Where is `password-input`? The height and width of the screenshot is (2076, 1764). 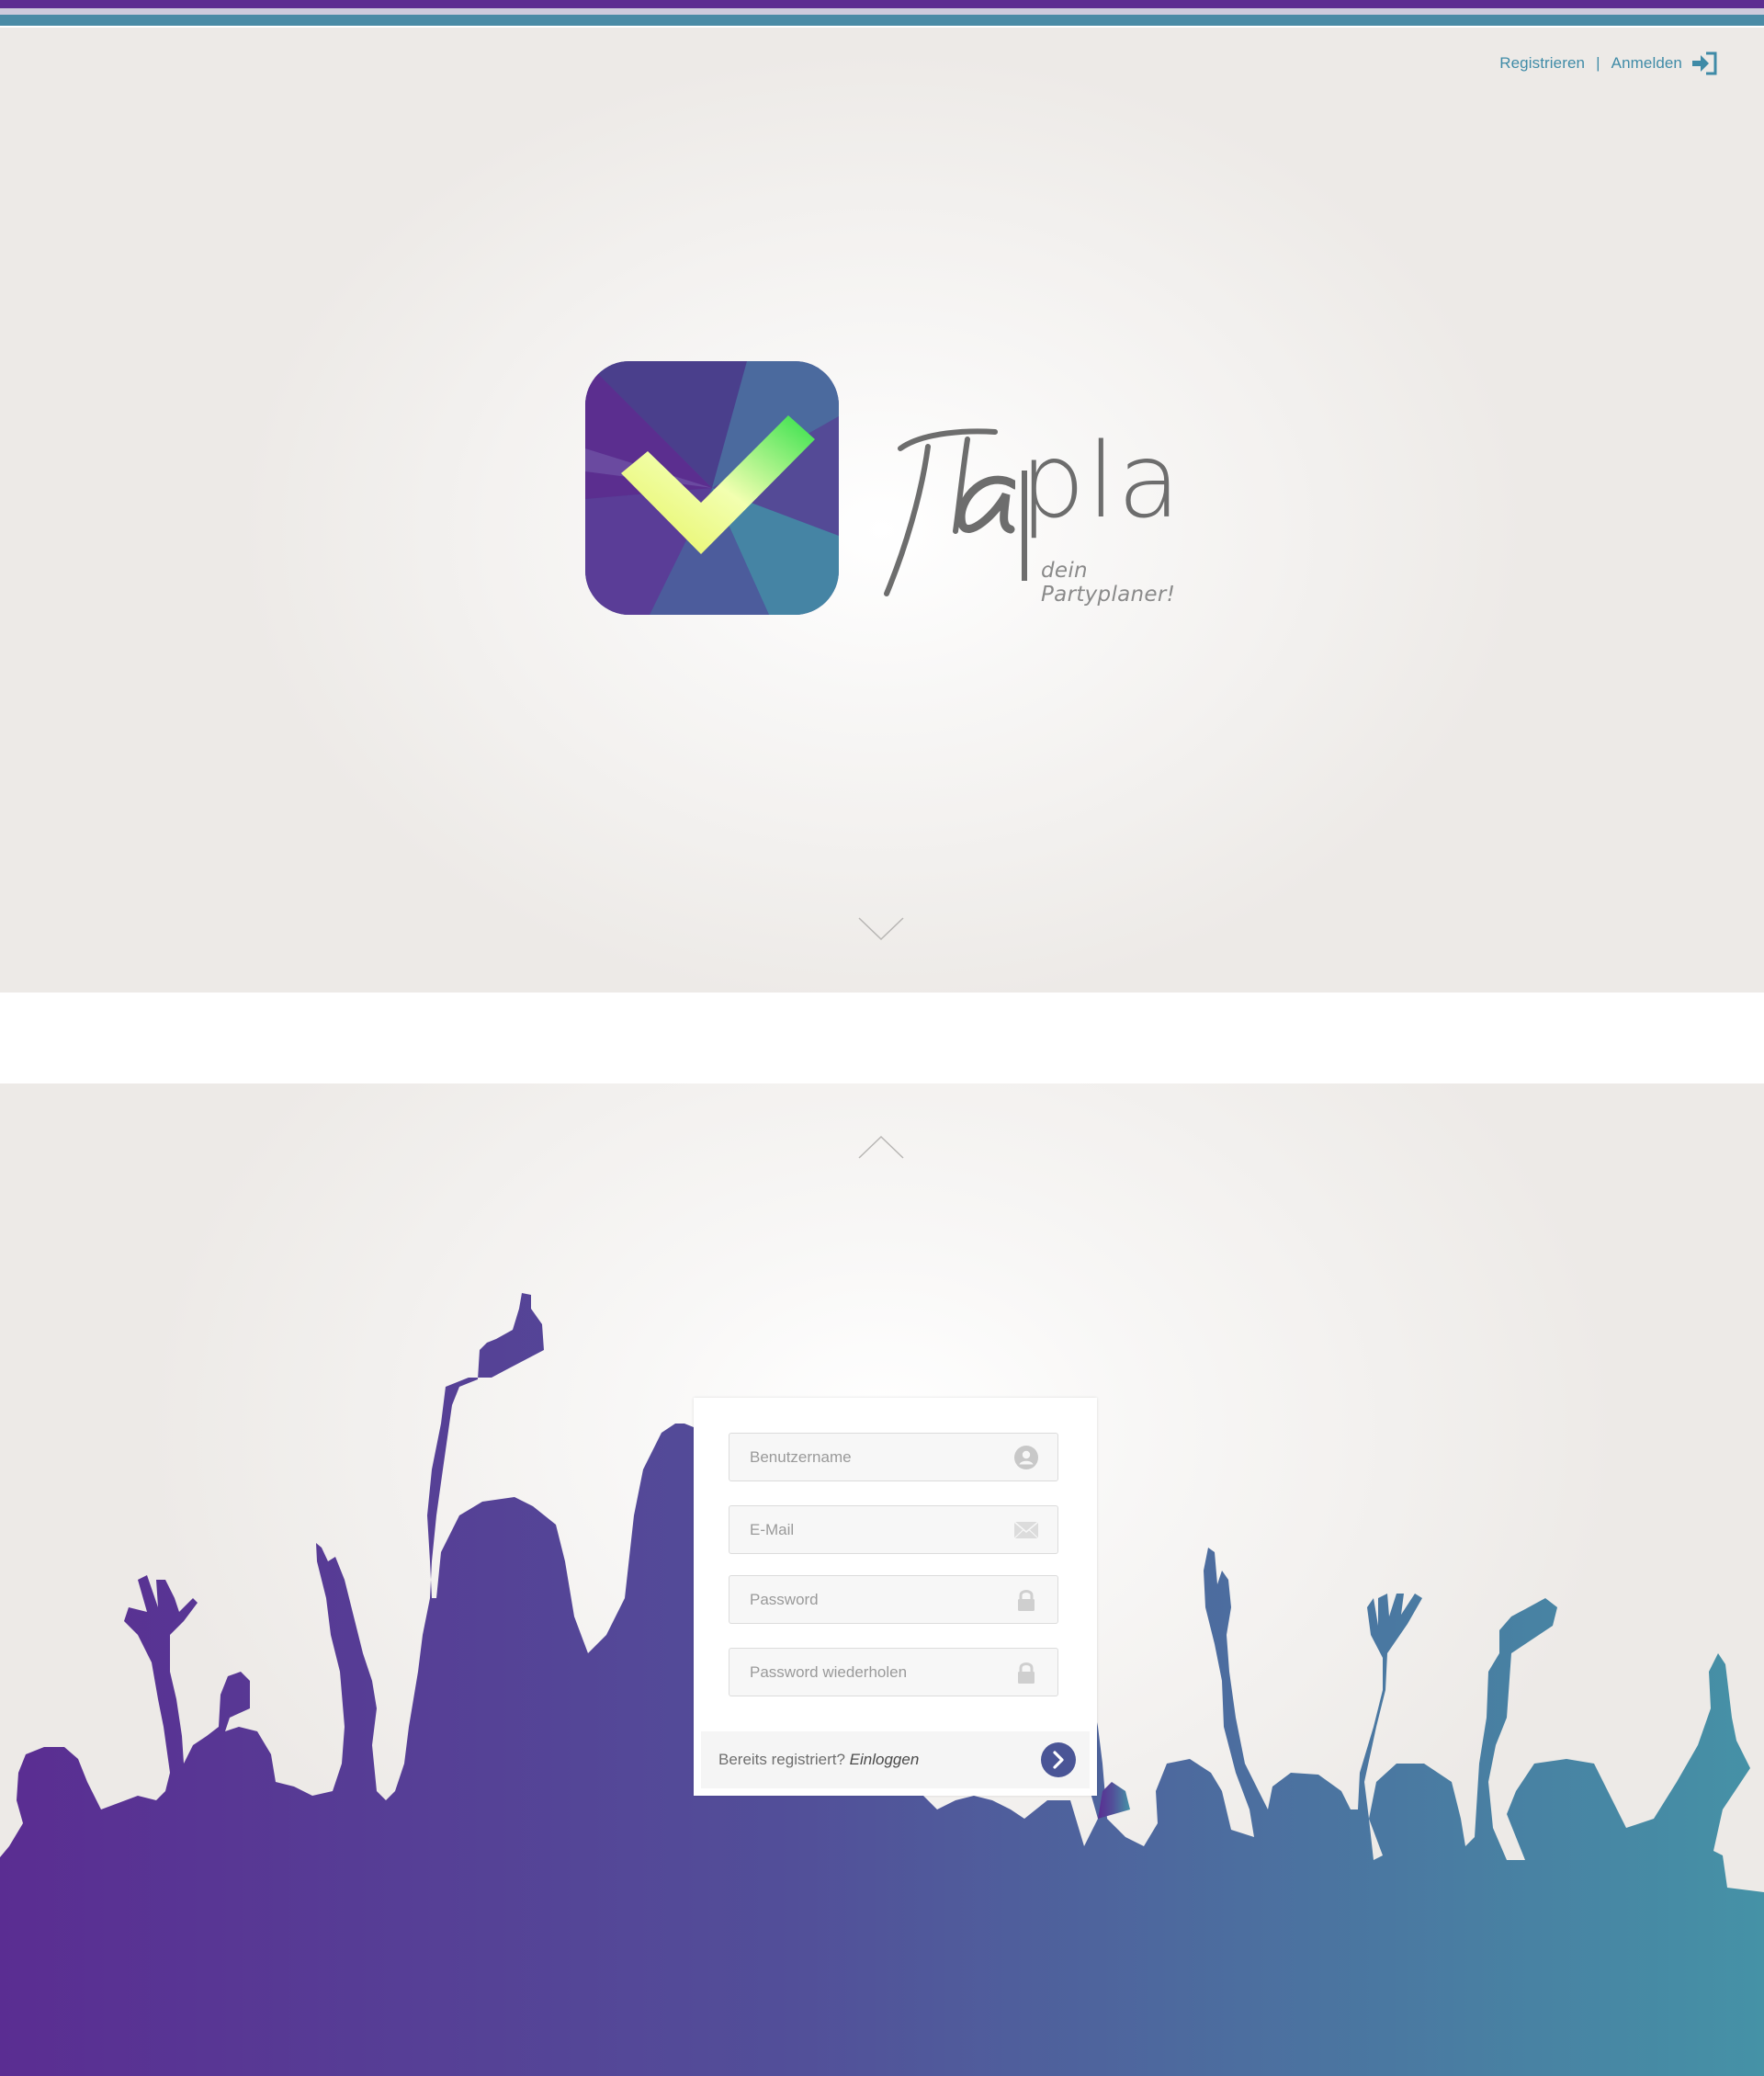 password-input is located at coordinates (877, 1599).